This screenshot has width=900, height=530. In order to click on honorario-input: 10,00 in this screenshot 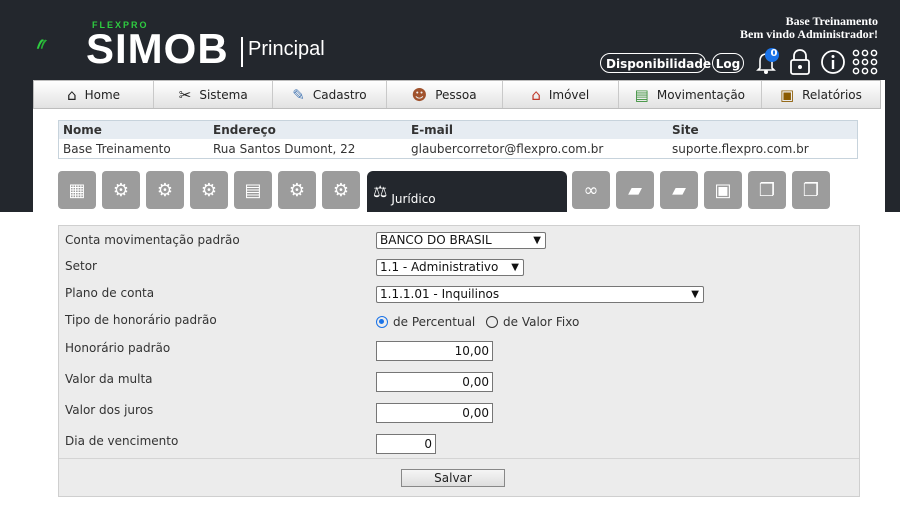, I will do `click(434, 351)`.